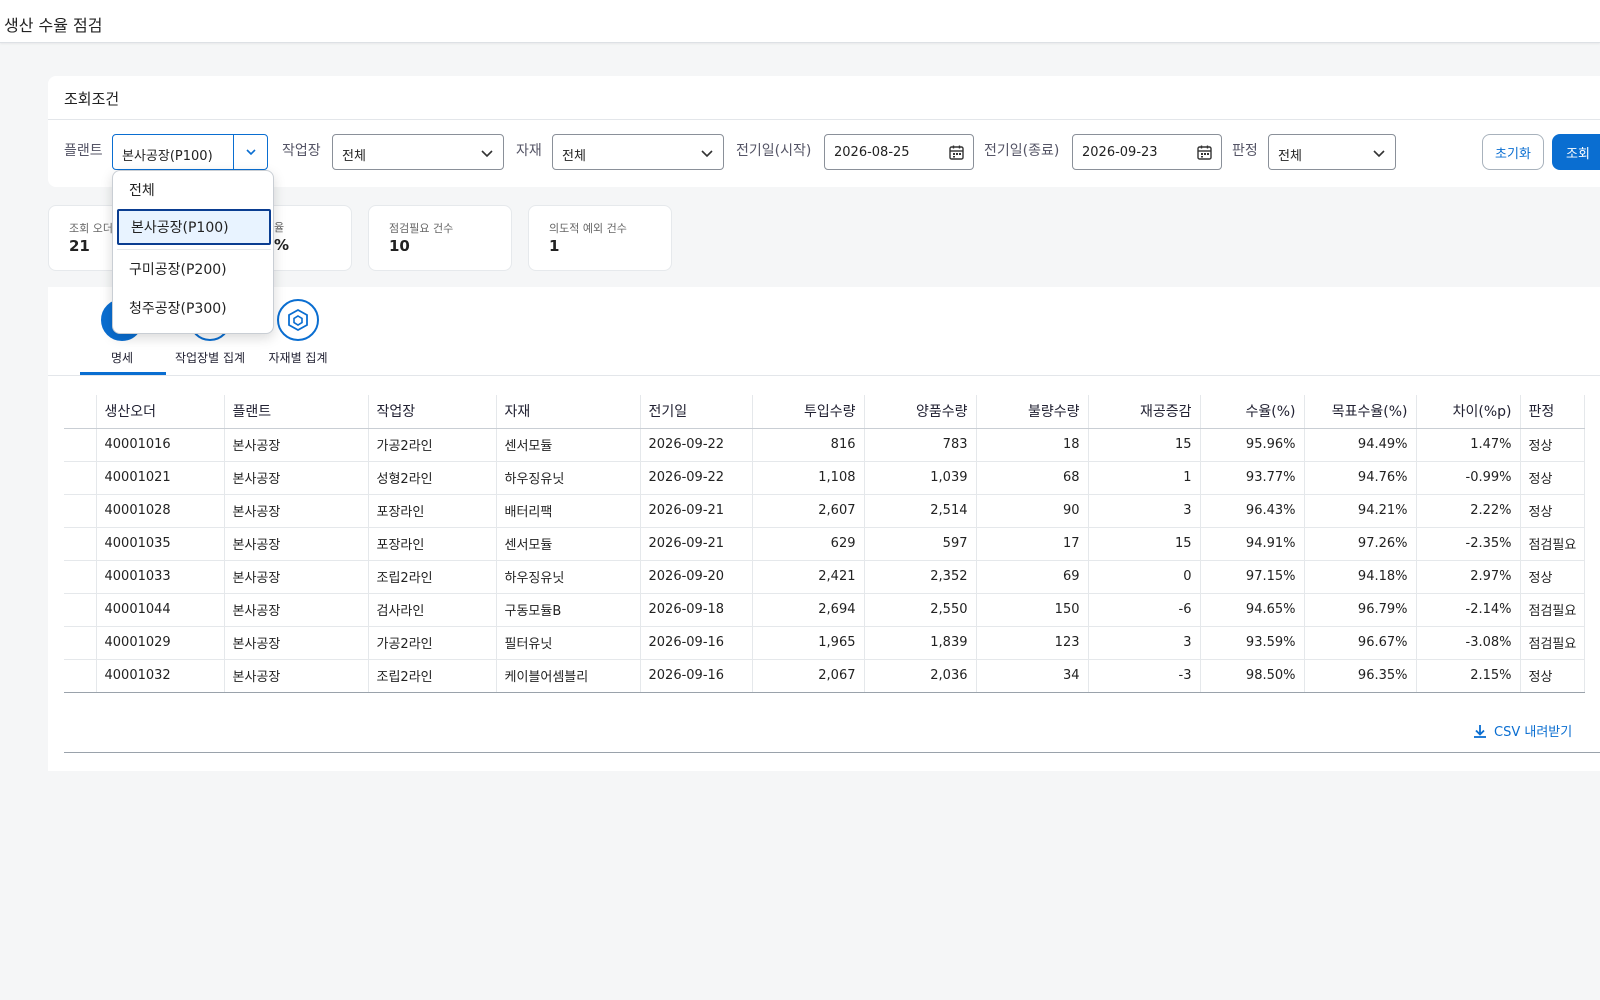 The height and width of the screenshot is (1000, 1600). I want to click on dropdown-option-selected: 본사공장(P100), so click(194, 227).